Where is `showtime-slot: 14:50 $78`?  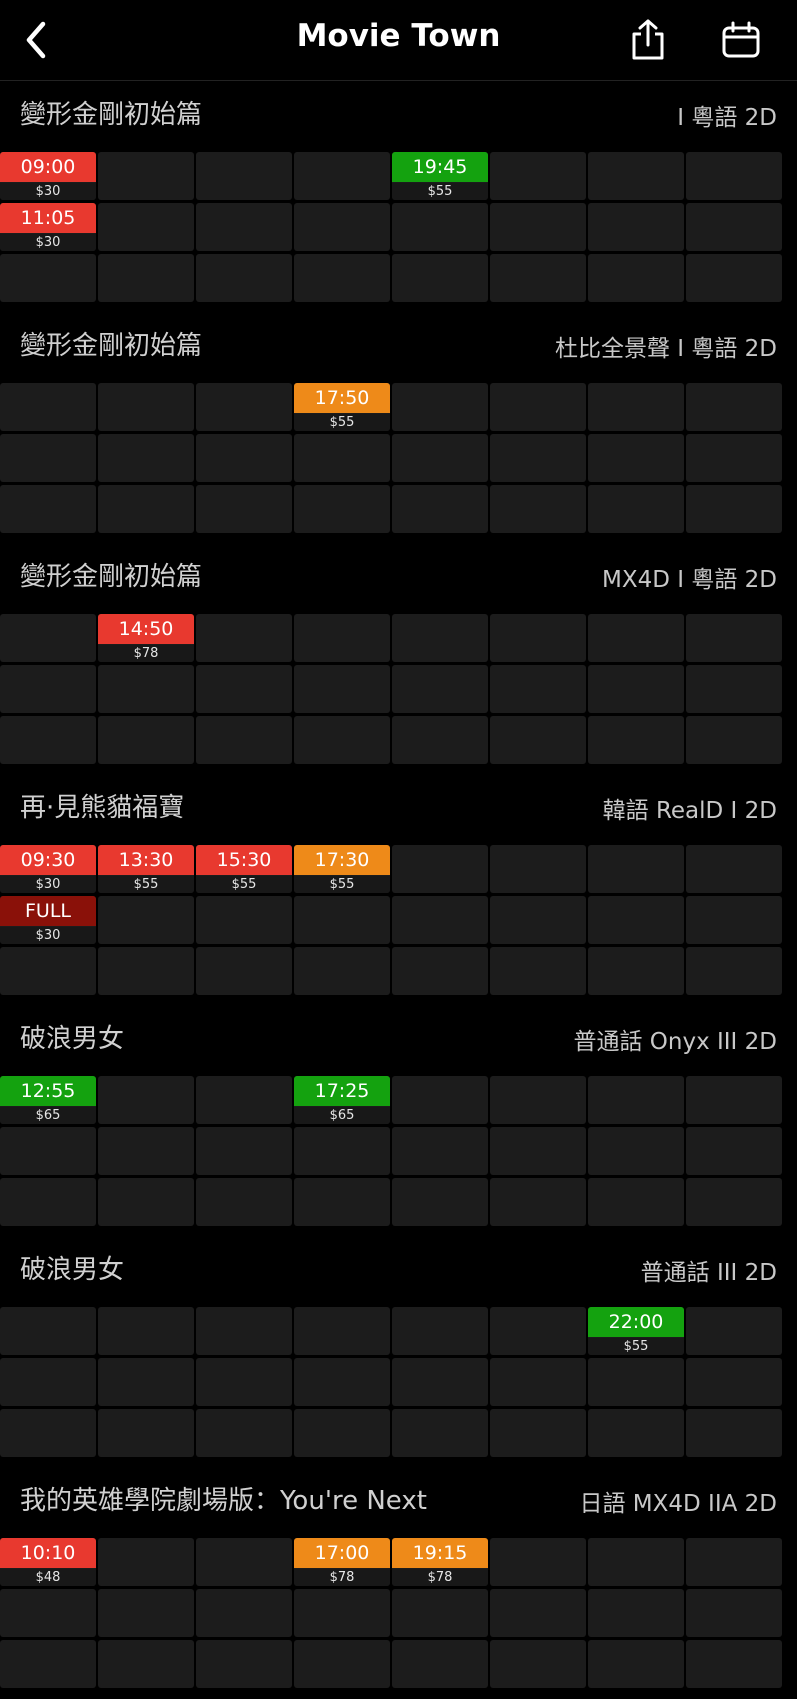
showtime-slot: 14:50 $78 is located at coordinates (146, 638).